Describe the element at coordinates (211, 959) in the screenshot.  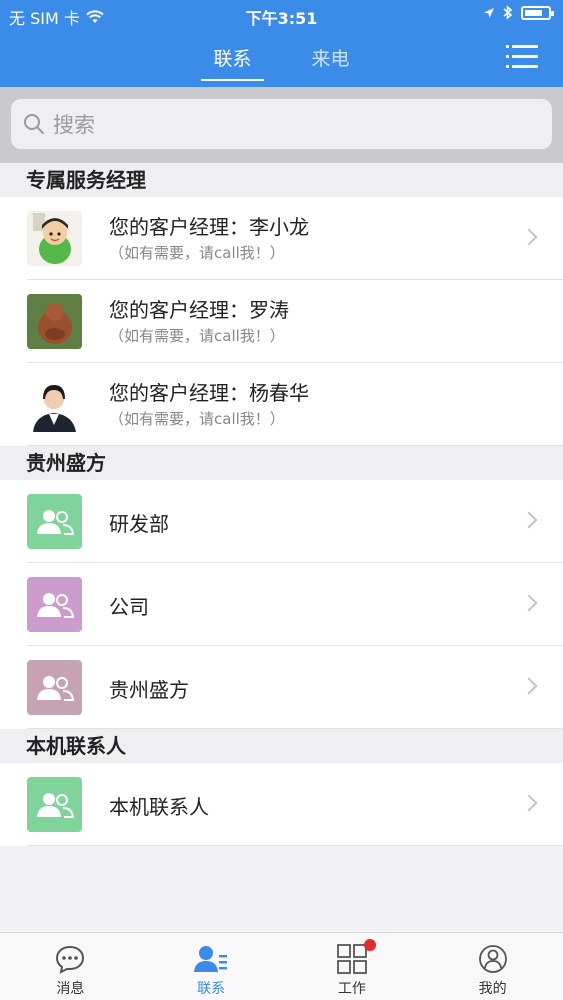
I see `contacts-icon` at that location.